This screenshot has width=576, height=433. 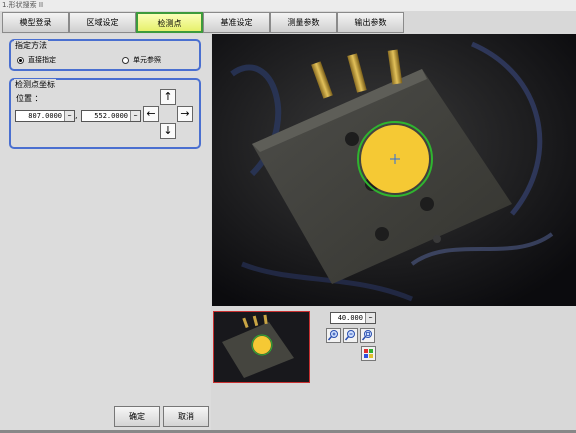 I want to click on ok-button: 确定, so click(x=137, y=416).